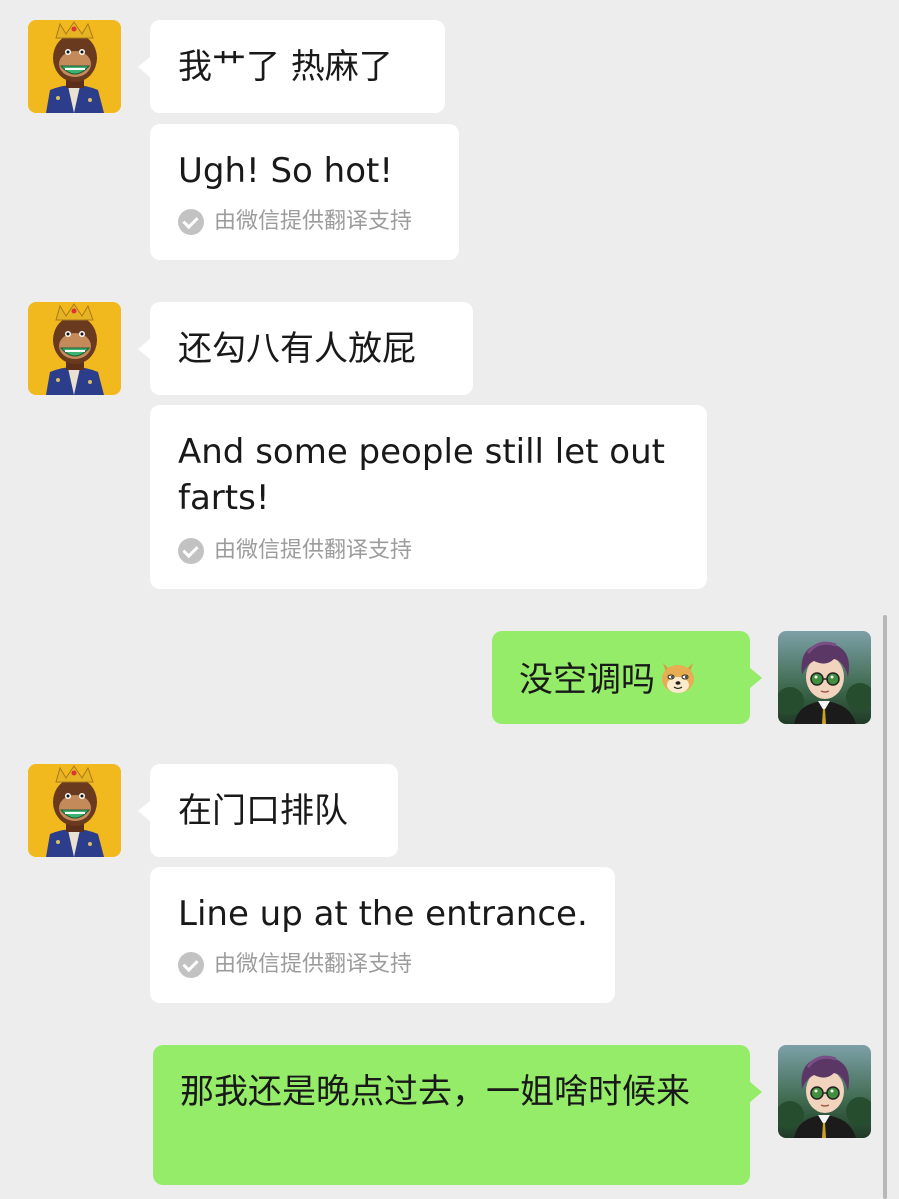 The height and width of the screenshot is (1199, 899). Describe the element at coordinates (285, 67) in the screenshot. I see `message-text: 我艹了 热麻了` at that location.